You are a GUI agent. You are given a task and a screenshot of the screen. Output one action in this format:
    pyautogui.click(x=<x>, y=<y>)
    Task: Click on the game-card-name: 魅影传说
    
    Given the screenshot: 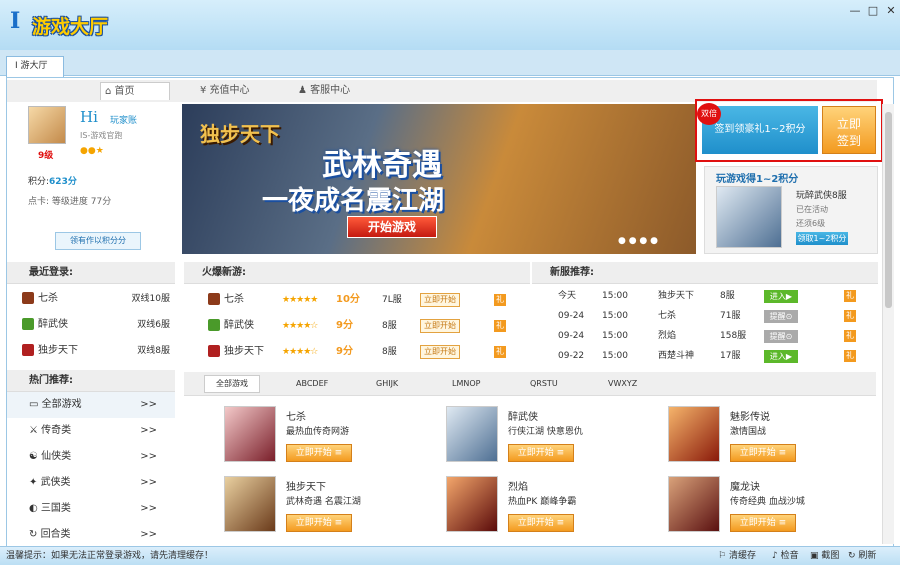 What is the action you would take?
    pyautogui.click(x=750, y=417)
    